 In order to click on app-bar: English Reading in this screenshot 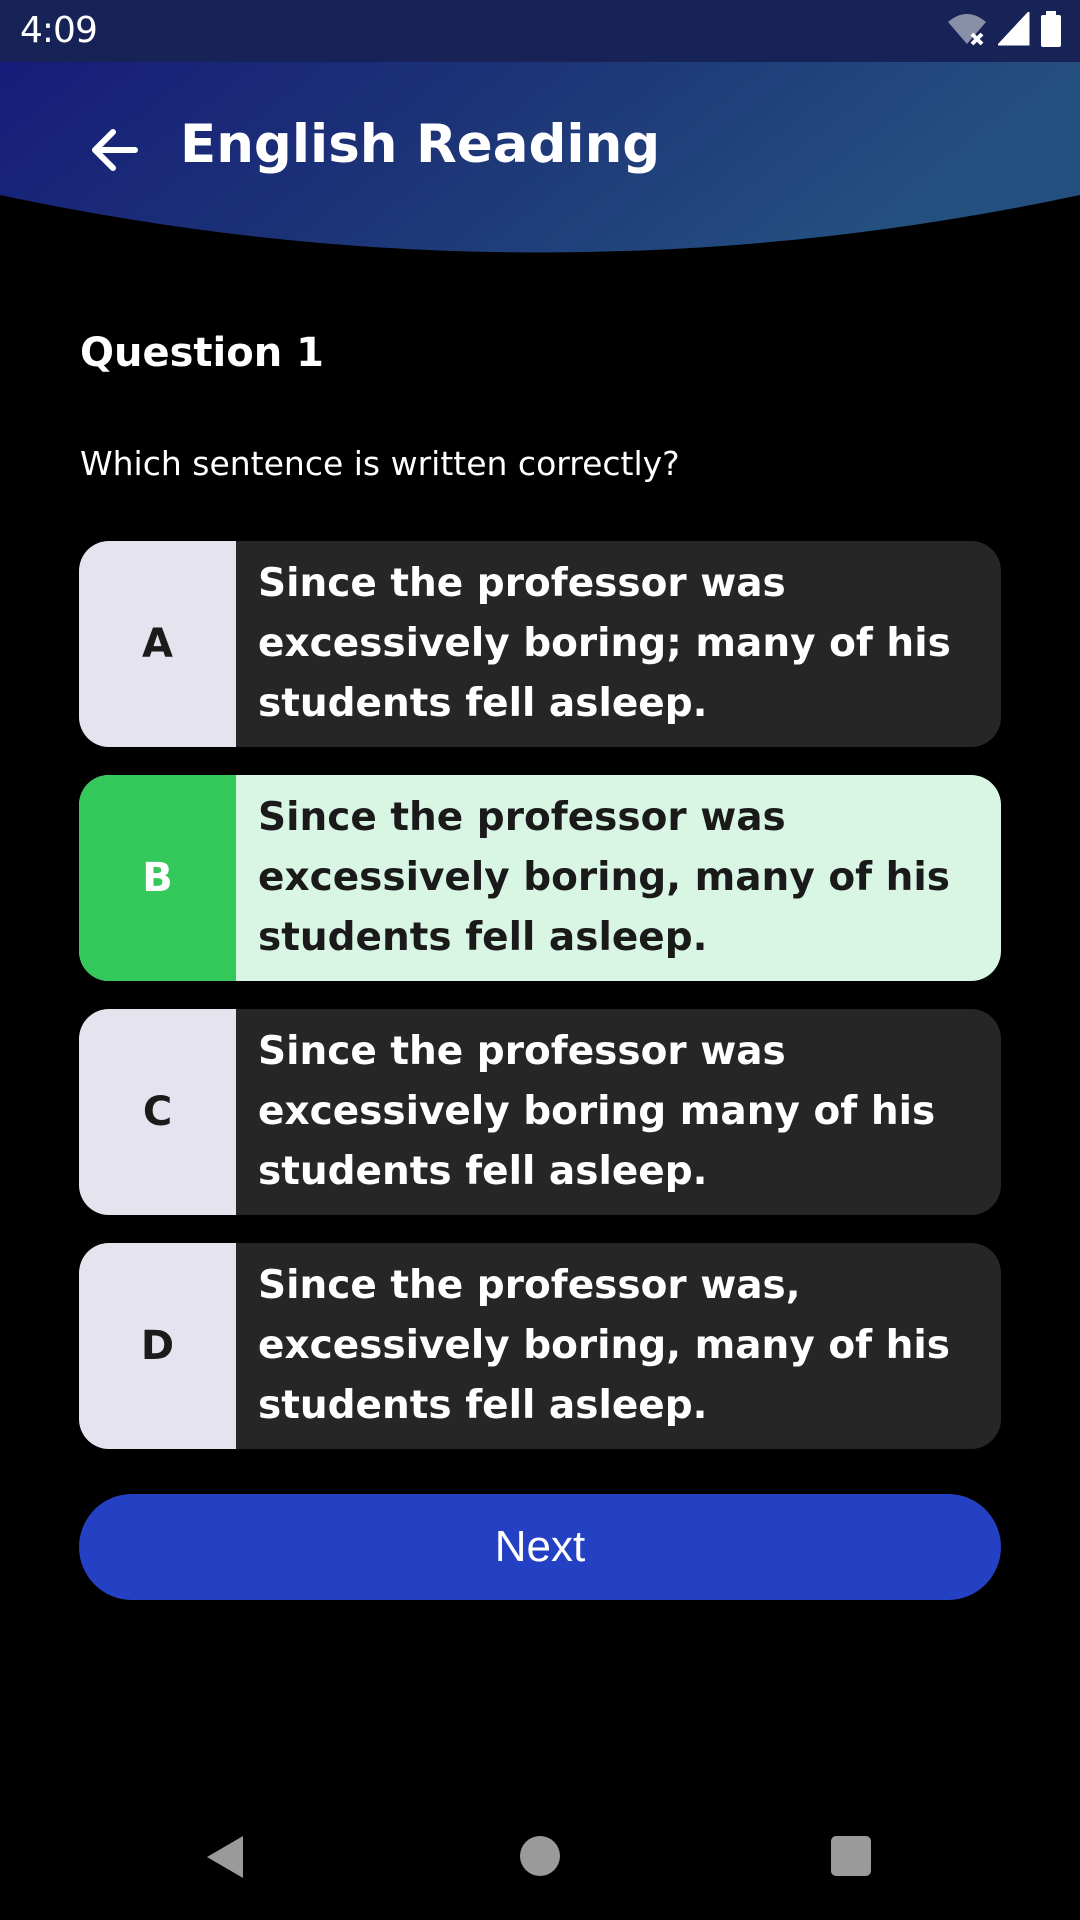, I will do `click(540, 152)`.